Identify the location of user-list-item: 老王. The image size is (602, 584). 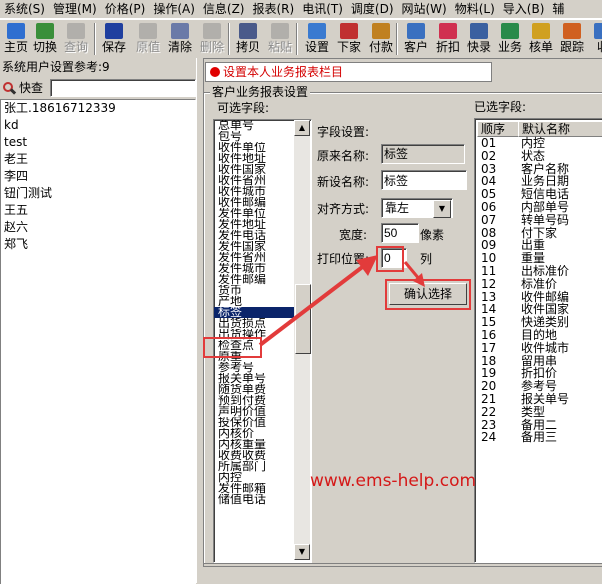
(98, 159).